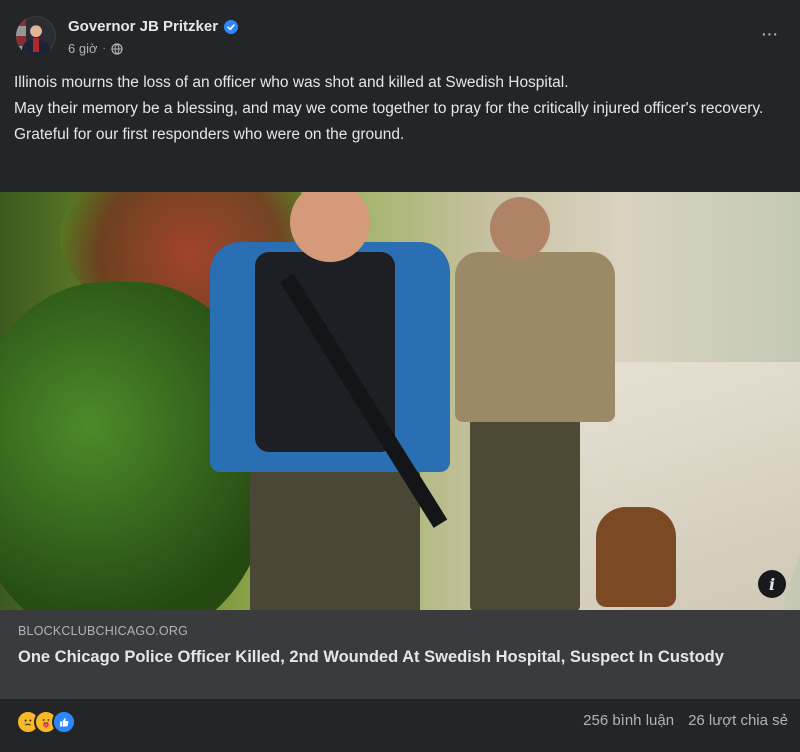 The height and width of the screenshot is (752, 800). What do you see at coordinates (535, 337) in the screenshot?
I see `image-officer-2-body` at bounding box center [535, 337].